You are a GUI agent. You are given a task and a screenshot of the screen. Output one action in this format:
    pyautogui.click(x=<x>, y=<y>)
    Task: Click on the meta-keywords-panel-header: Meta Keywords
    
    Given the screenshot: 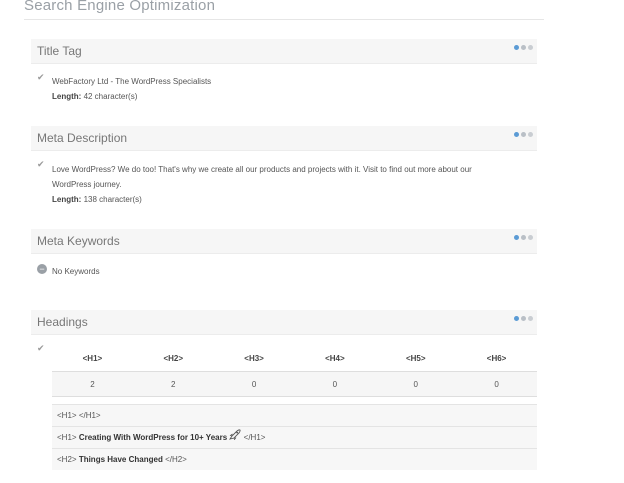 What is the action you would take?
    pyautogui.click(x=284, y=241)
    